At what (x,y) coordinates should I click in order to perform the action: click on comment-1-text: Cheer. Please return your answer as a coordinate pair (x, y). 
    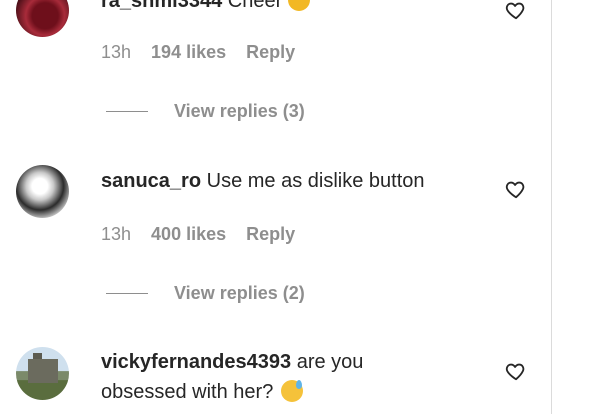
    Looking at the image, I should click on (255, 6).